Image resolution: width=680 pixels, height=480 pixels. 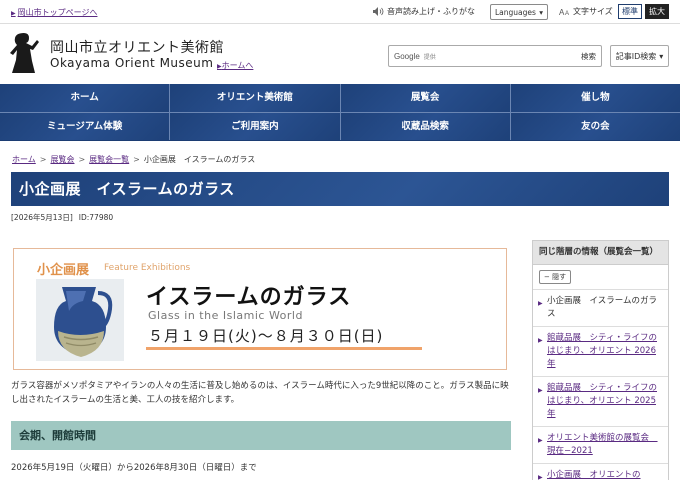 What do you see at coordinates (425, 126) in the screenshot?
I see `nav-item-collection-search: 収蔵品検索` at bounding box center [425, 126].